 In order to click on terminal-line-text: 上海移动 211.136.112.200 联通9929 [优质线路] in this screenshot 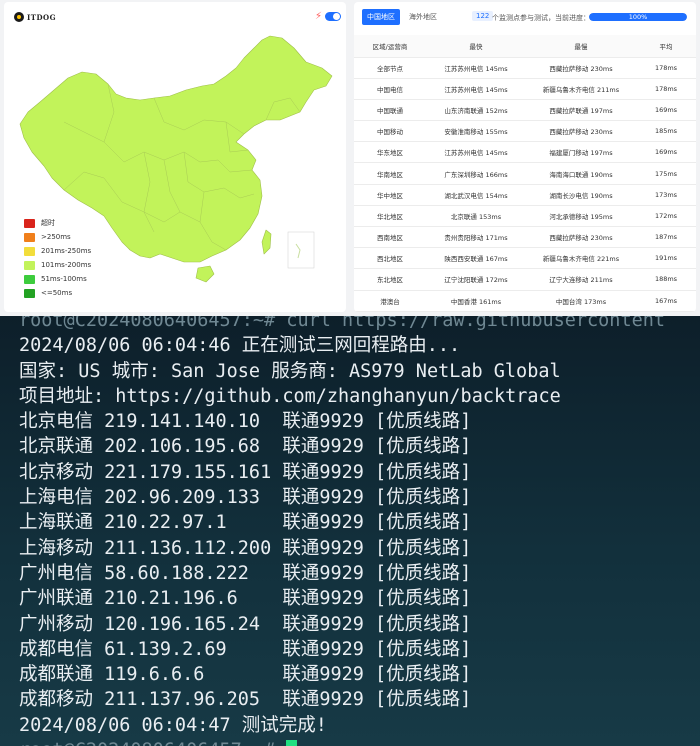, I will do `click(245, 548)`.